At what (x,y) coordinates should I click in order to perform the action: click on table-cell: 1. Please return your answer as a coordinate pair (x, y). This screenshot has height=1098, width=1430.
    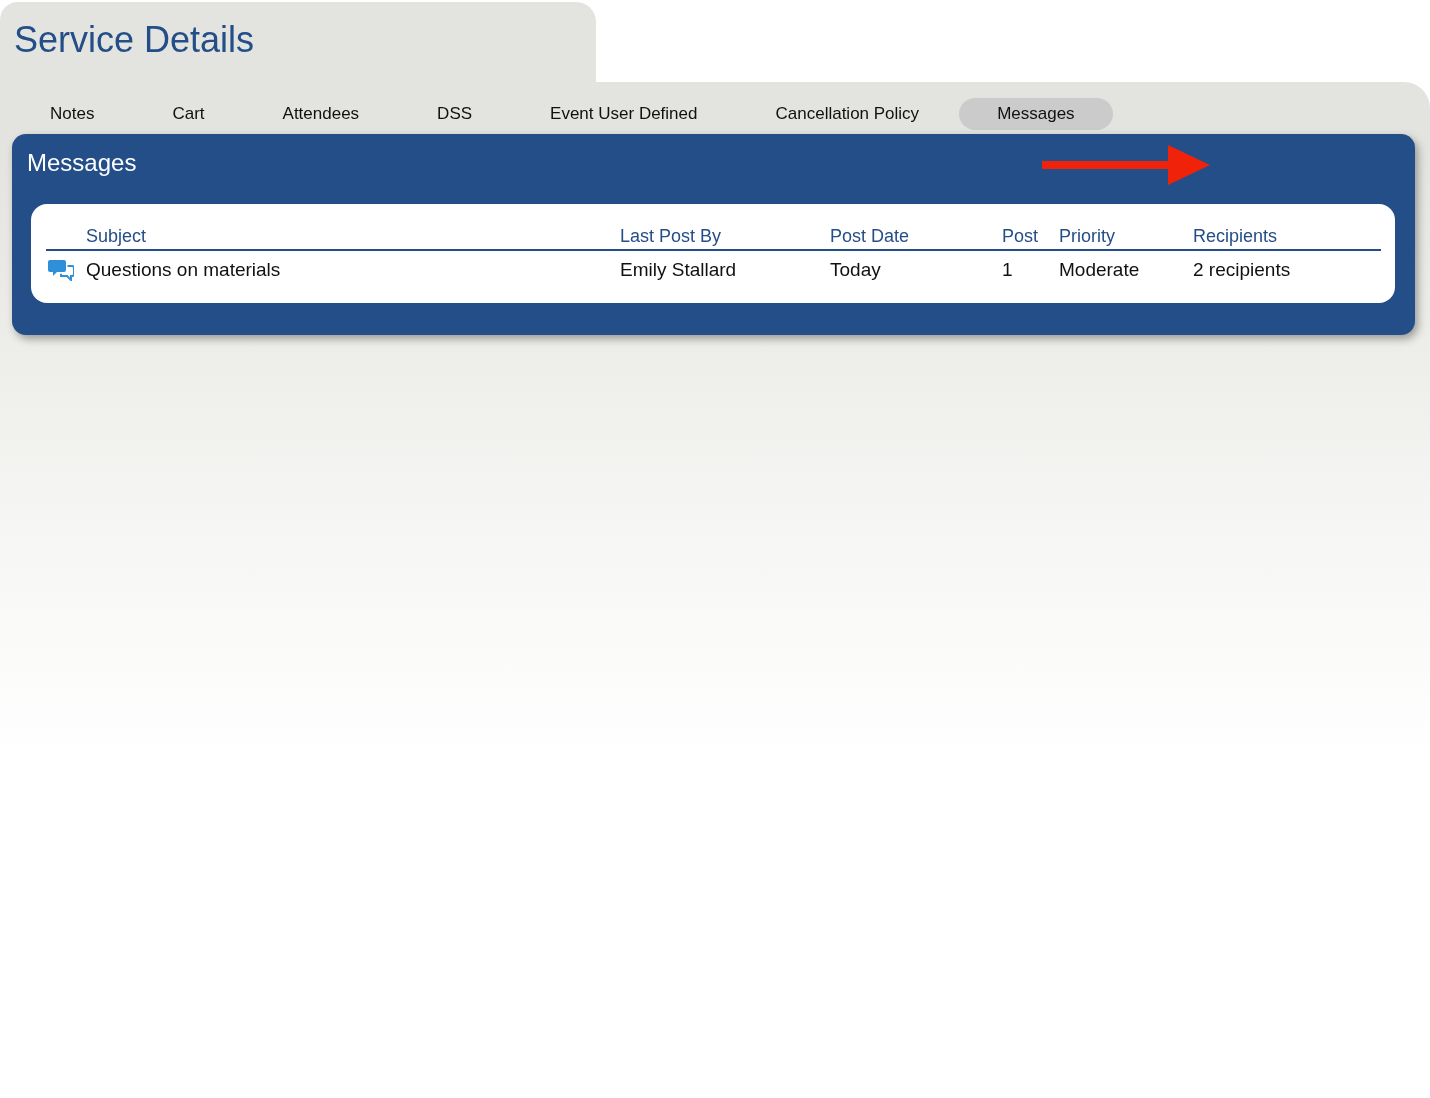
    Looking at the image, I should click on (1007, 270).